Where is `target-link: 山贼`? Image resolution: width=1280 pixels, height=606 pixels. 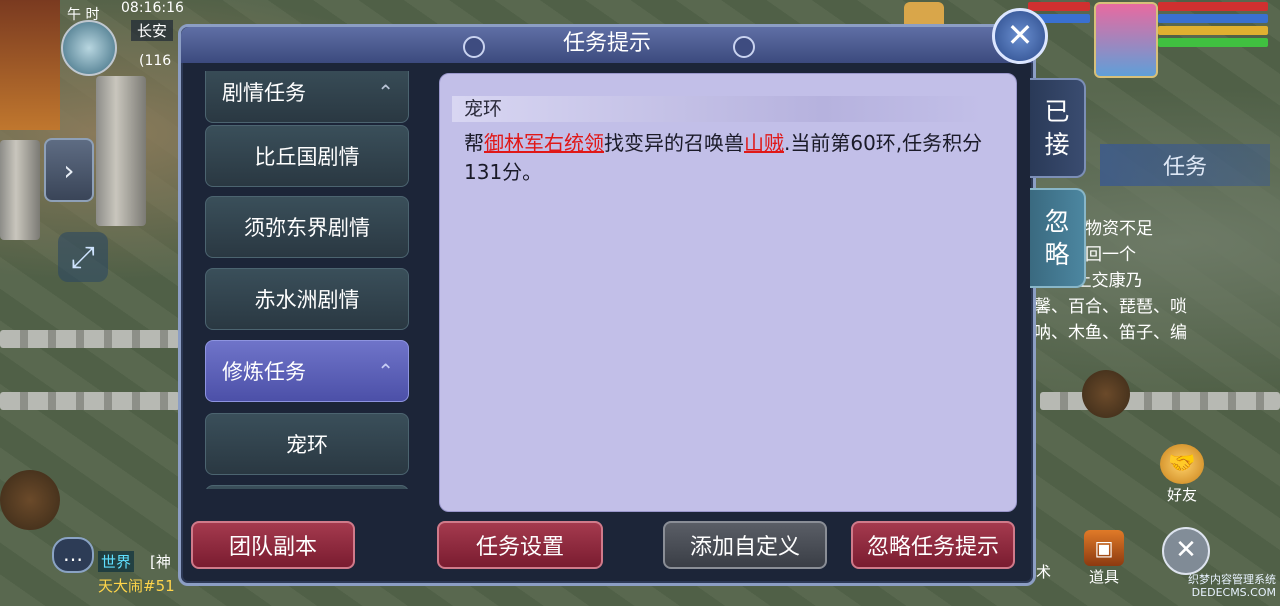 target-link: 山贼 is located at coordinates (764, 143).